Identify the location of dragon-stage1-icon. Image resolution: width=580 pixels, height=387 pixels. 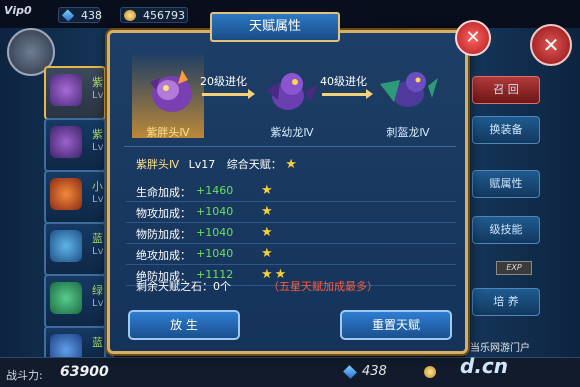
(171, 91).